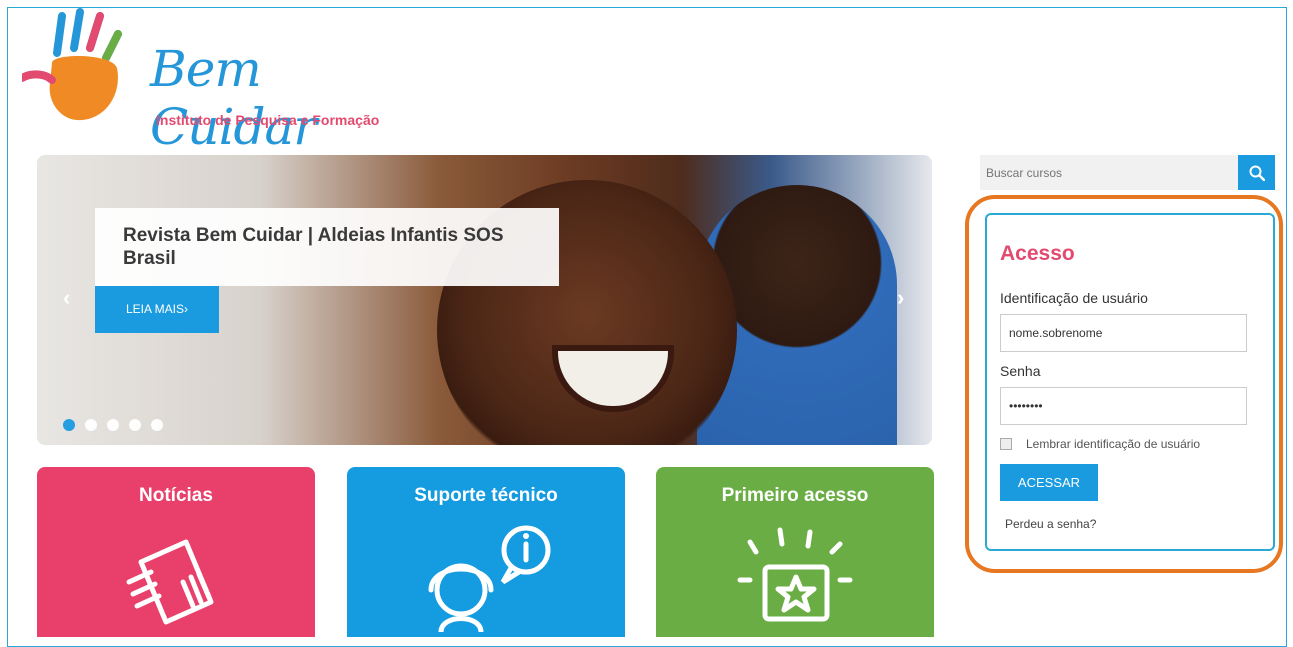  What do you see at coordinates (1049, 482) in the screenshot?
I see `login-button: ACESSAR` at bounding box center [1049, 482].